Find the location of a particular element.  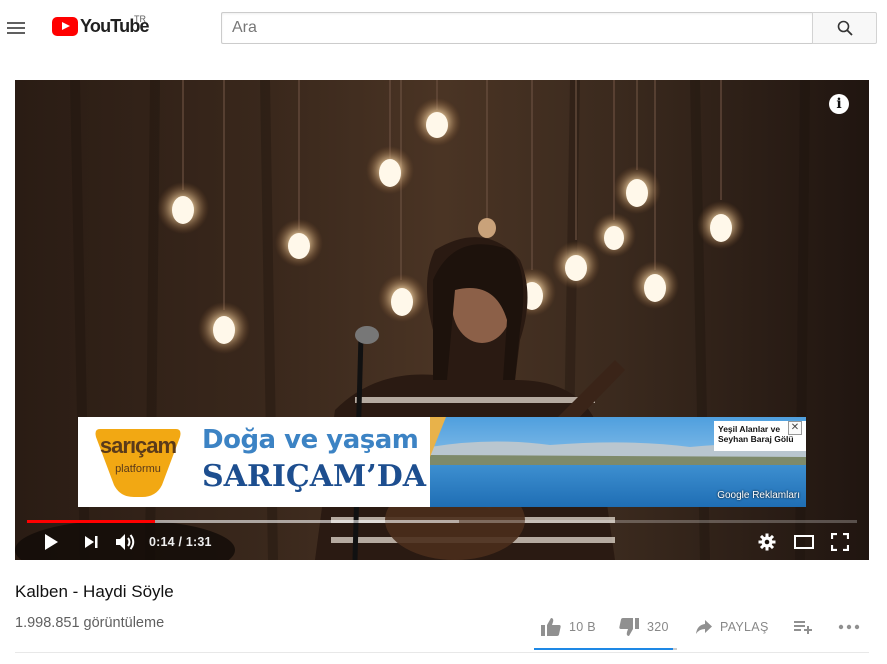

volume-icon is located at coordinates (125, 542).